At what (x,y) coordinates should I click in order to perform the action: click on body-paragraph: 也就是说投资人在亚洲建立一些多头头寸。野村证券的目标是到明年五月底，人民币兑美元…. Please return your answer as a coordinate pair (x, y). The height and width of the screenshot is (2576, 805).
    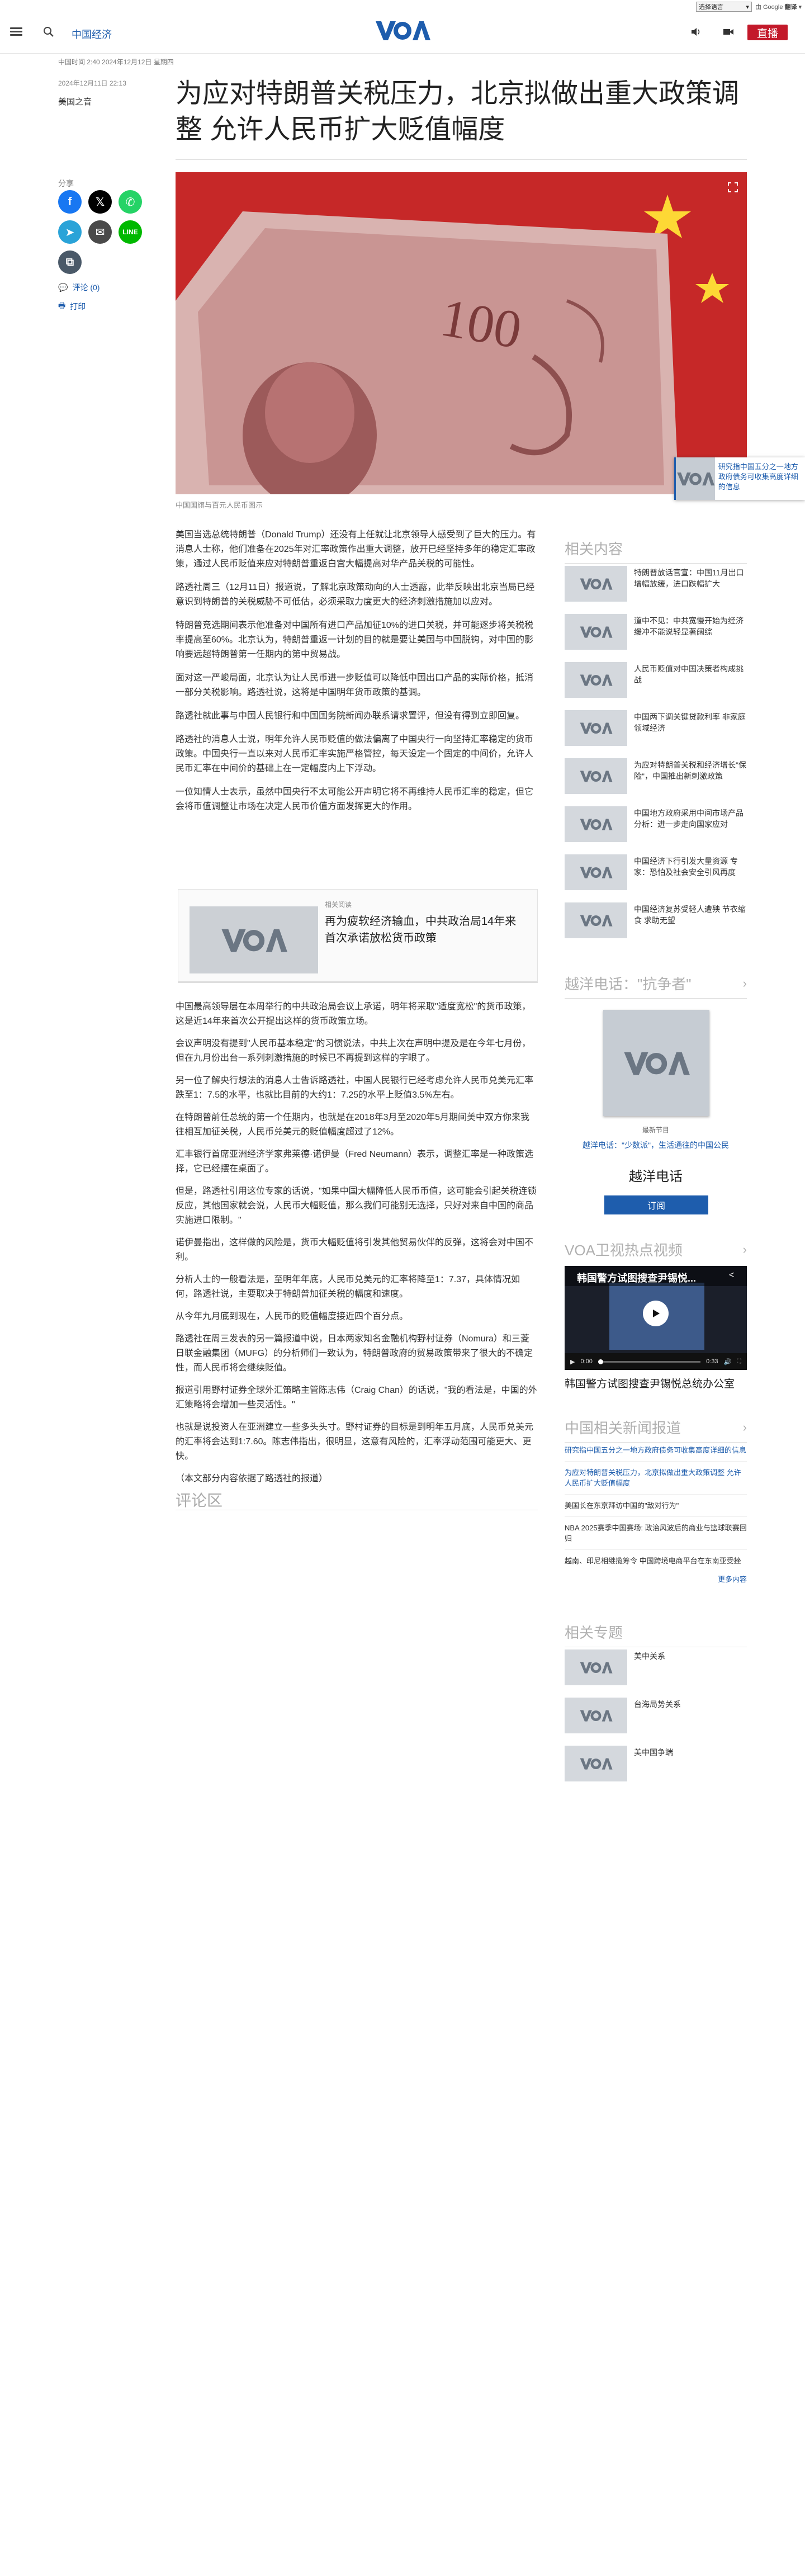
    Looking at the image, I should click on (355, 1441).